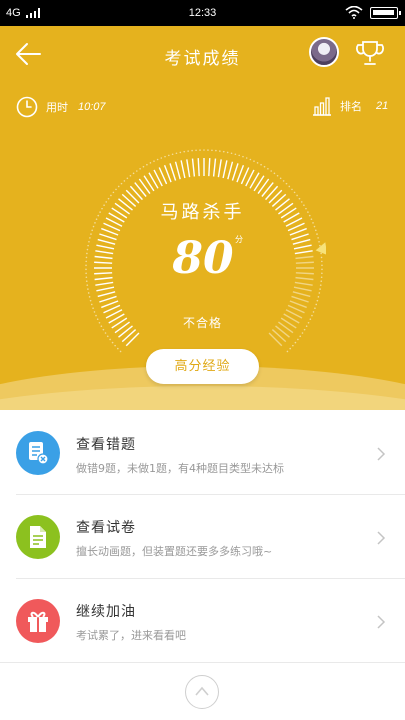 This screenshot has height=720, width=405. What do you see at coordinates (202, 453) in the screenshot?
I see `list-item-wrong-questions: 查看错题 做错9题，未做1题，有4种题目类型未达标` at bounding box center [202, 453].